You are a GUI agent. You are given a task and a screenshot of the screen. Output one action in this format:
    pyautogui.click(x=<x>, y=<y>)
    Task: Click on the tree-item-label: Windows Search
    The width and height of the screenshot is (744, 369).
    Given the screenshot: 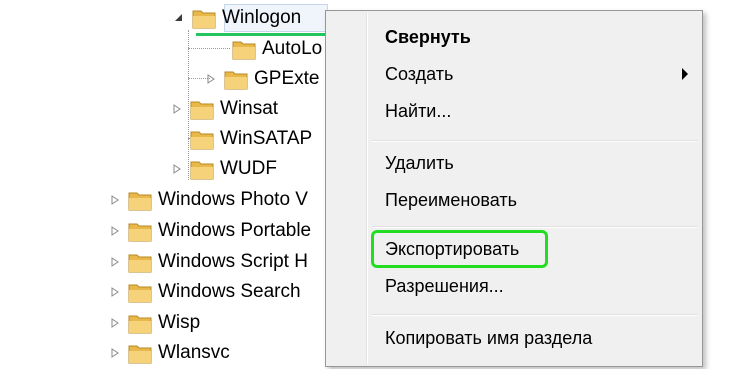 What is the action you would take?
    pyautogui.click(x=229, y=291)
    